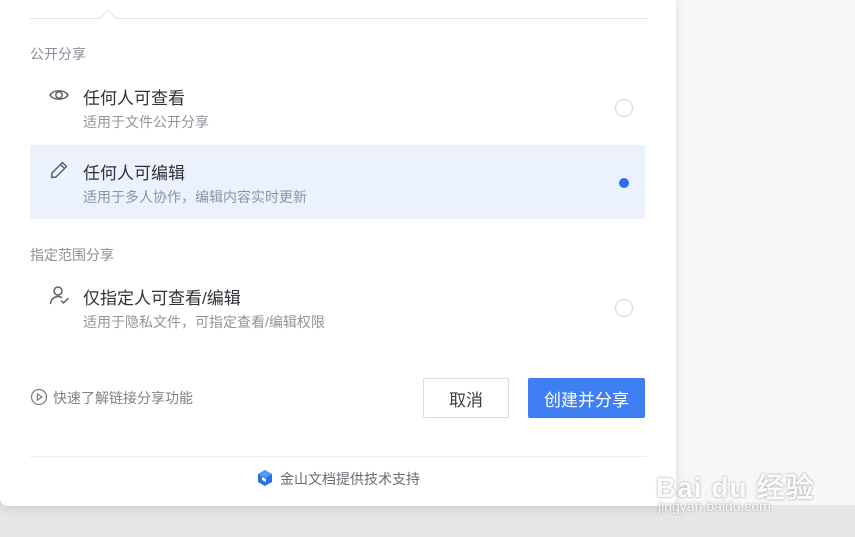 Image resolution: width=855 pixels, height=537 pixels. Describe the element at coordinates (162, 298) in the screenshot. I see `option-title: 仅指定人可查看/编辑` at that location.